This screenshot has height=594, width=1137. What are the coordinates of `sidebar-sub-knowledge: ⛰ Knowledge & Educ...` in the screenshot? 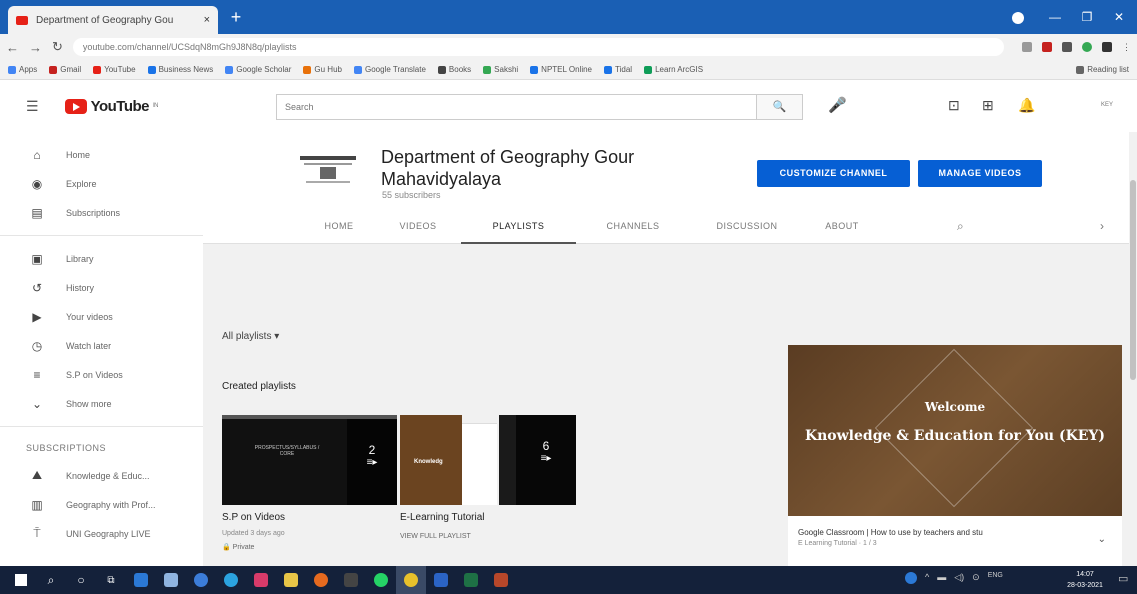 It's located at (101, 475).